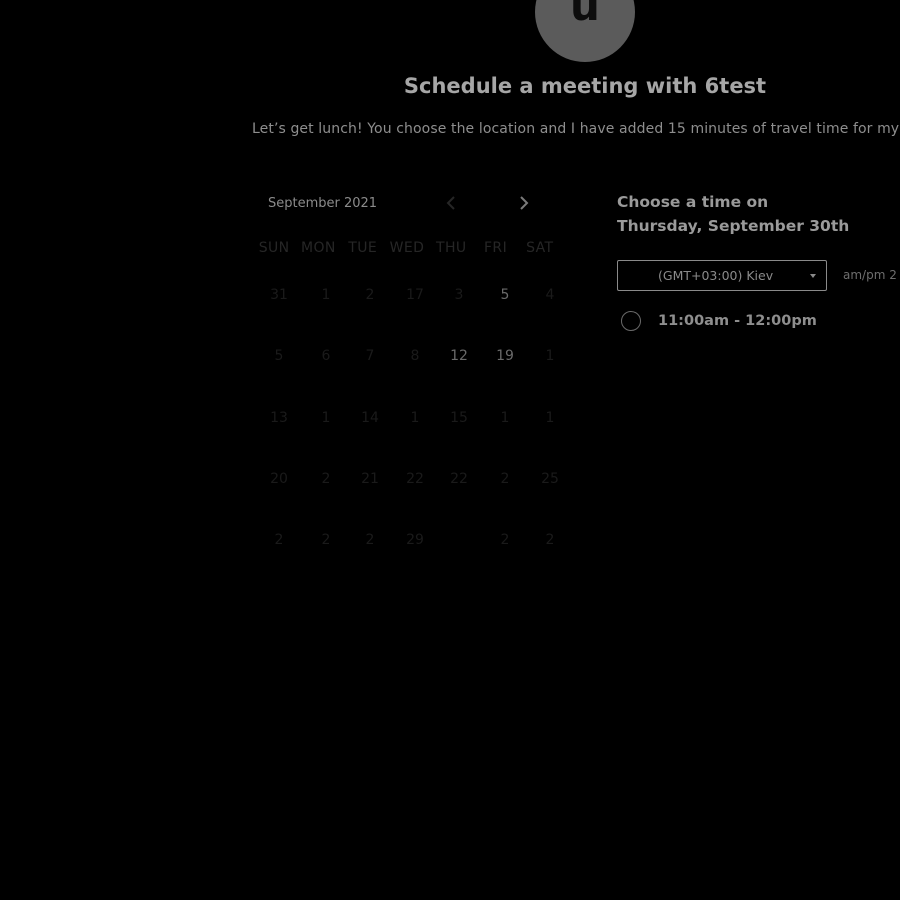 This screenshot has width=900, height=900. What do you see at coordinates (274, 248) in the screenshot?
I see `weekday-label: SUN` at bounding box center [274, 248].